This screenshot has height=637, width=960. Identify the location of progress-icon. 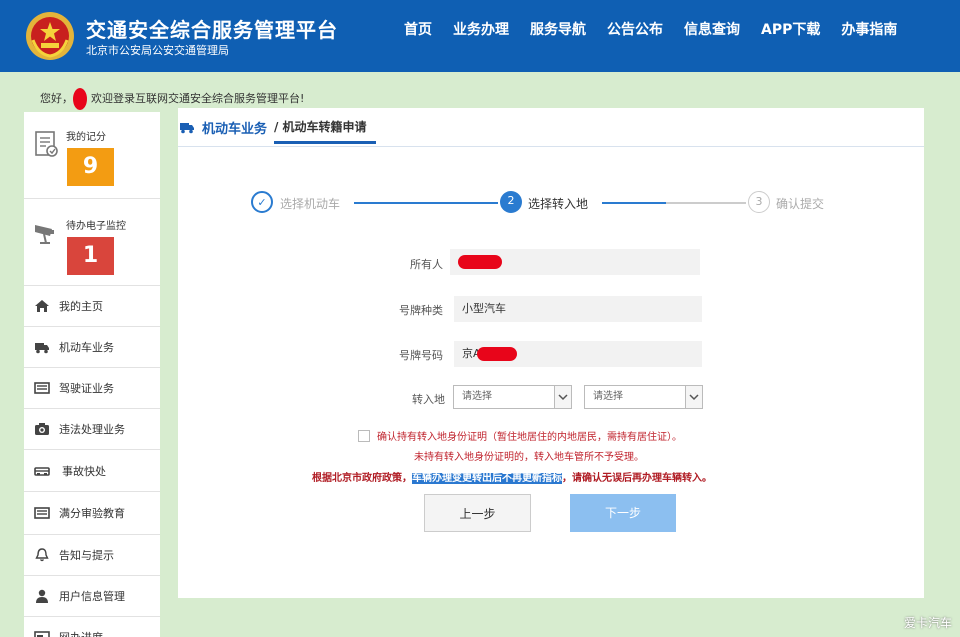
(42, 634).